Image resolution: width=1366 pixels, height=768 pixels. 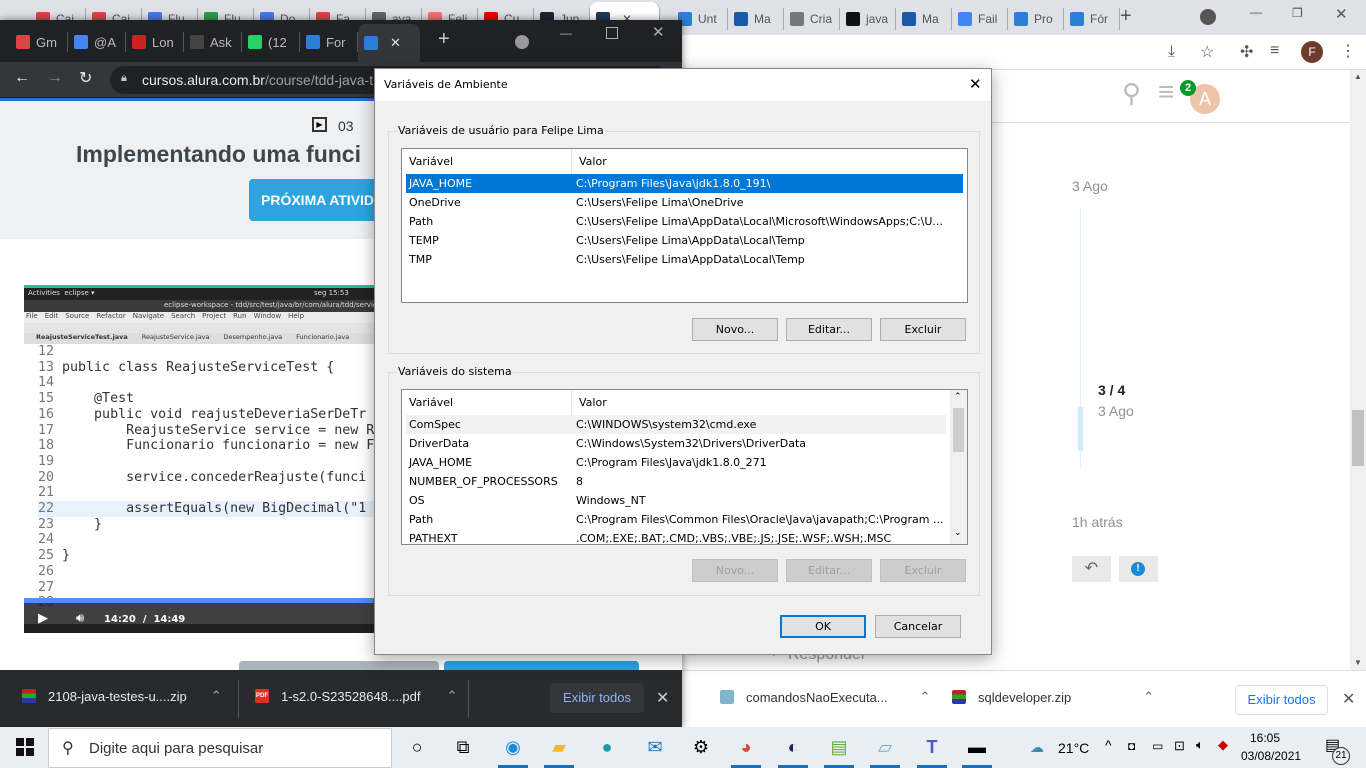 What do you see at coordinates (684, 202) in the screenshot?
I see `variable-row: OneDrive C:\Users\Felipe Lima\OneDrive` at bounding box center [684, 202].